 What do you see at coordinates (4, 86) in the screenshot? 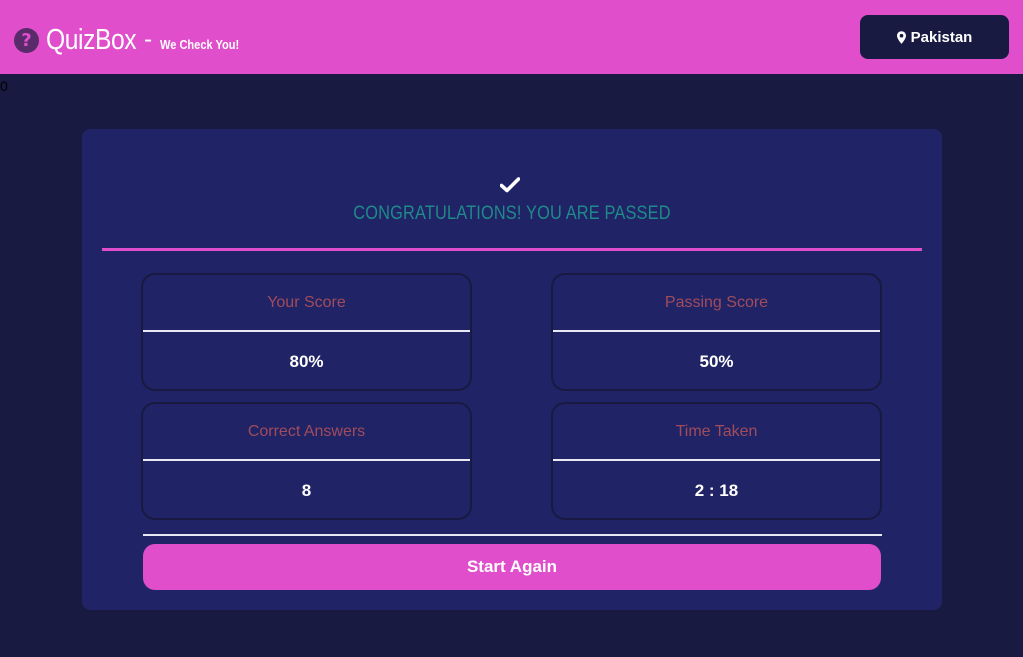
I see `stray-counter-text: 0` at bounding box center [4, 86].